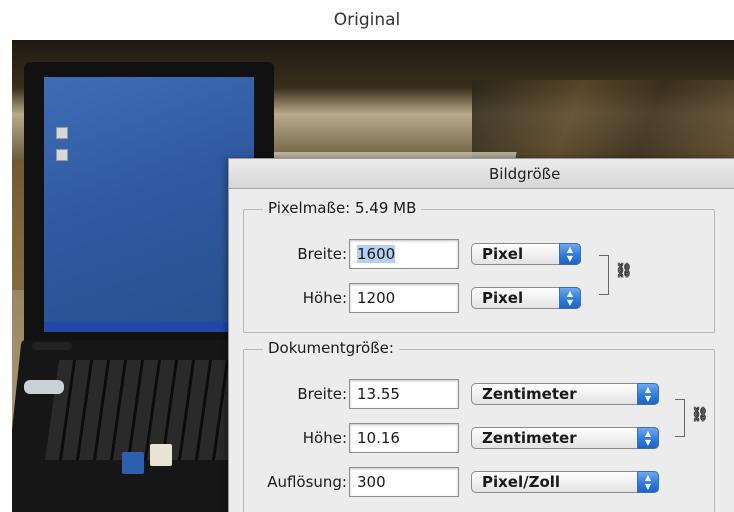 The image size is (734, 512). Describe the element at coordinates (565, 438) in the screenshot. I see `doc-height-unit-select: Zentimeter ▲ ▼` at that location.